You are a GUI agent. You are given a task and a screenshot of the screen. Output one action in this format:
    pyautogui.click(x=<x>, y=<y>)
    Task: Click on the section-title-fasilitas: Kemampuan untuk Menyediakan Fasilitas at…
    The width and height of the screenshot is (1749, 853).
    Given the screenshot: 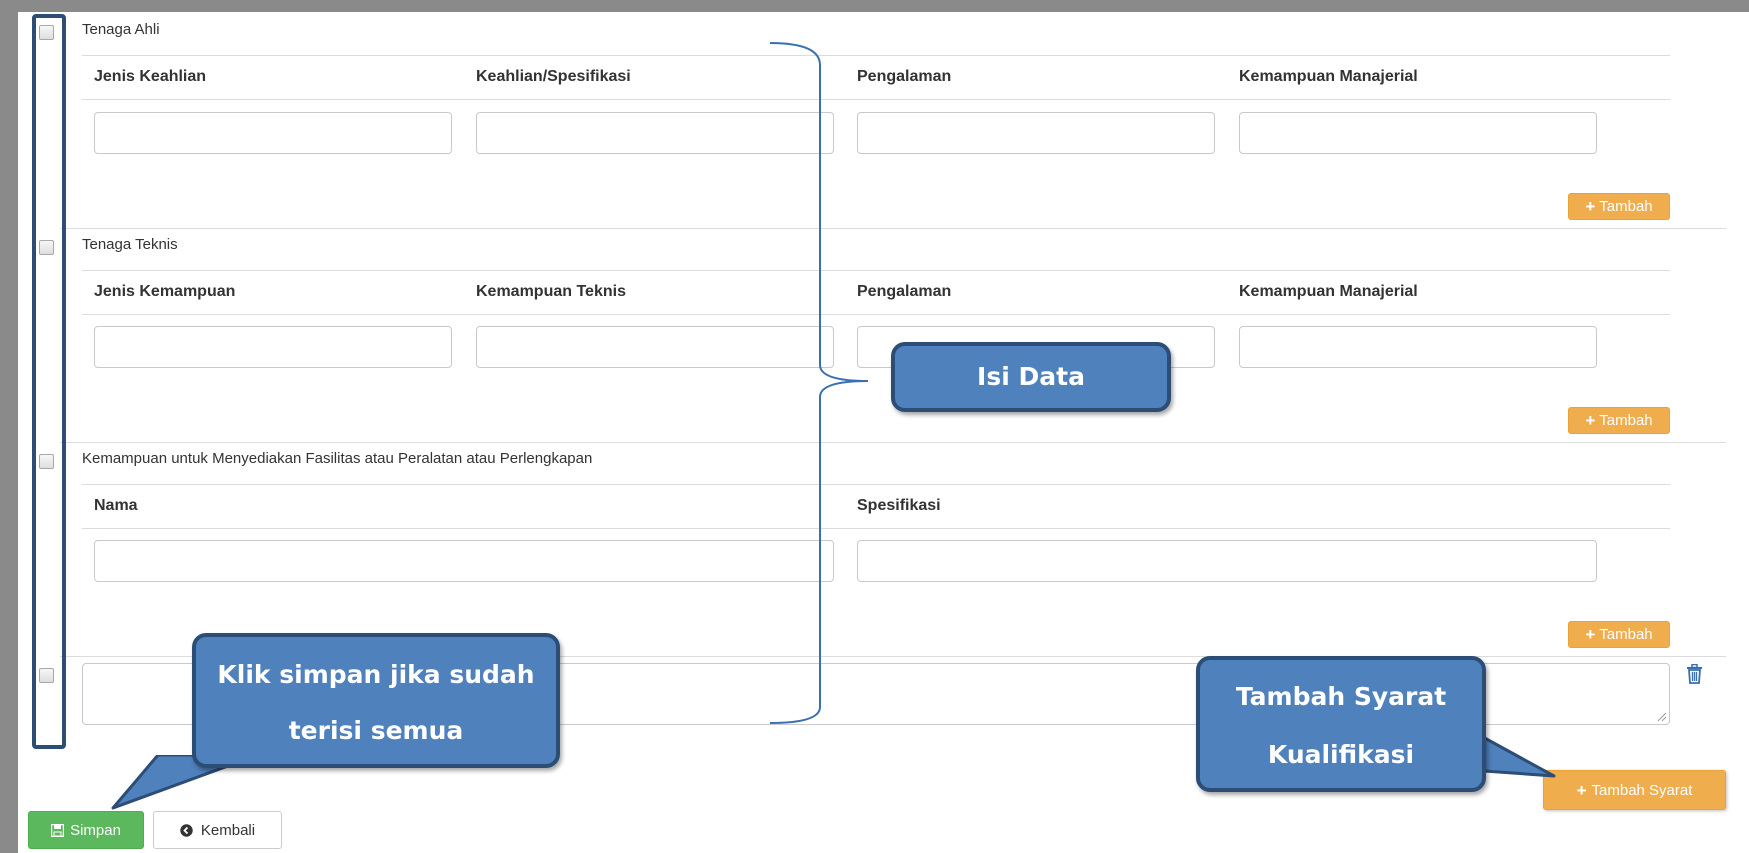 What is the action you would take?
    pyautogui.click(x=337, y=458)
    